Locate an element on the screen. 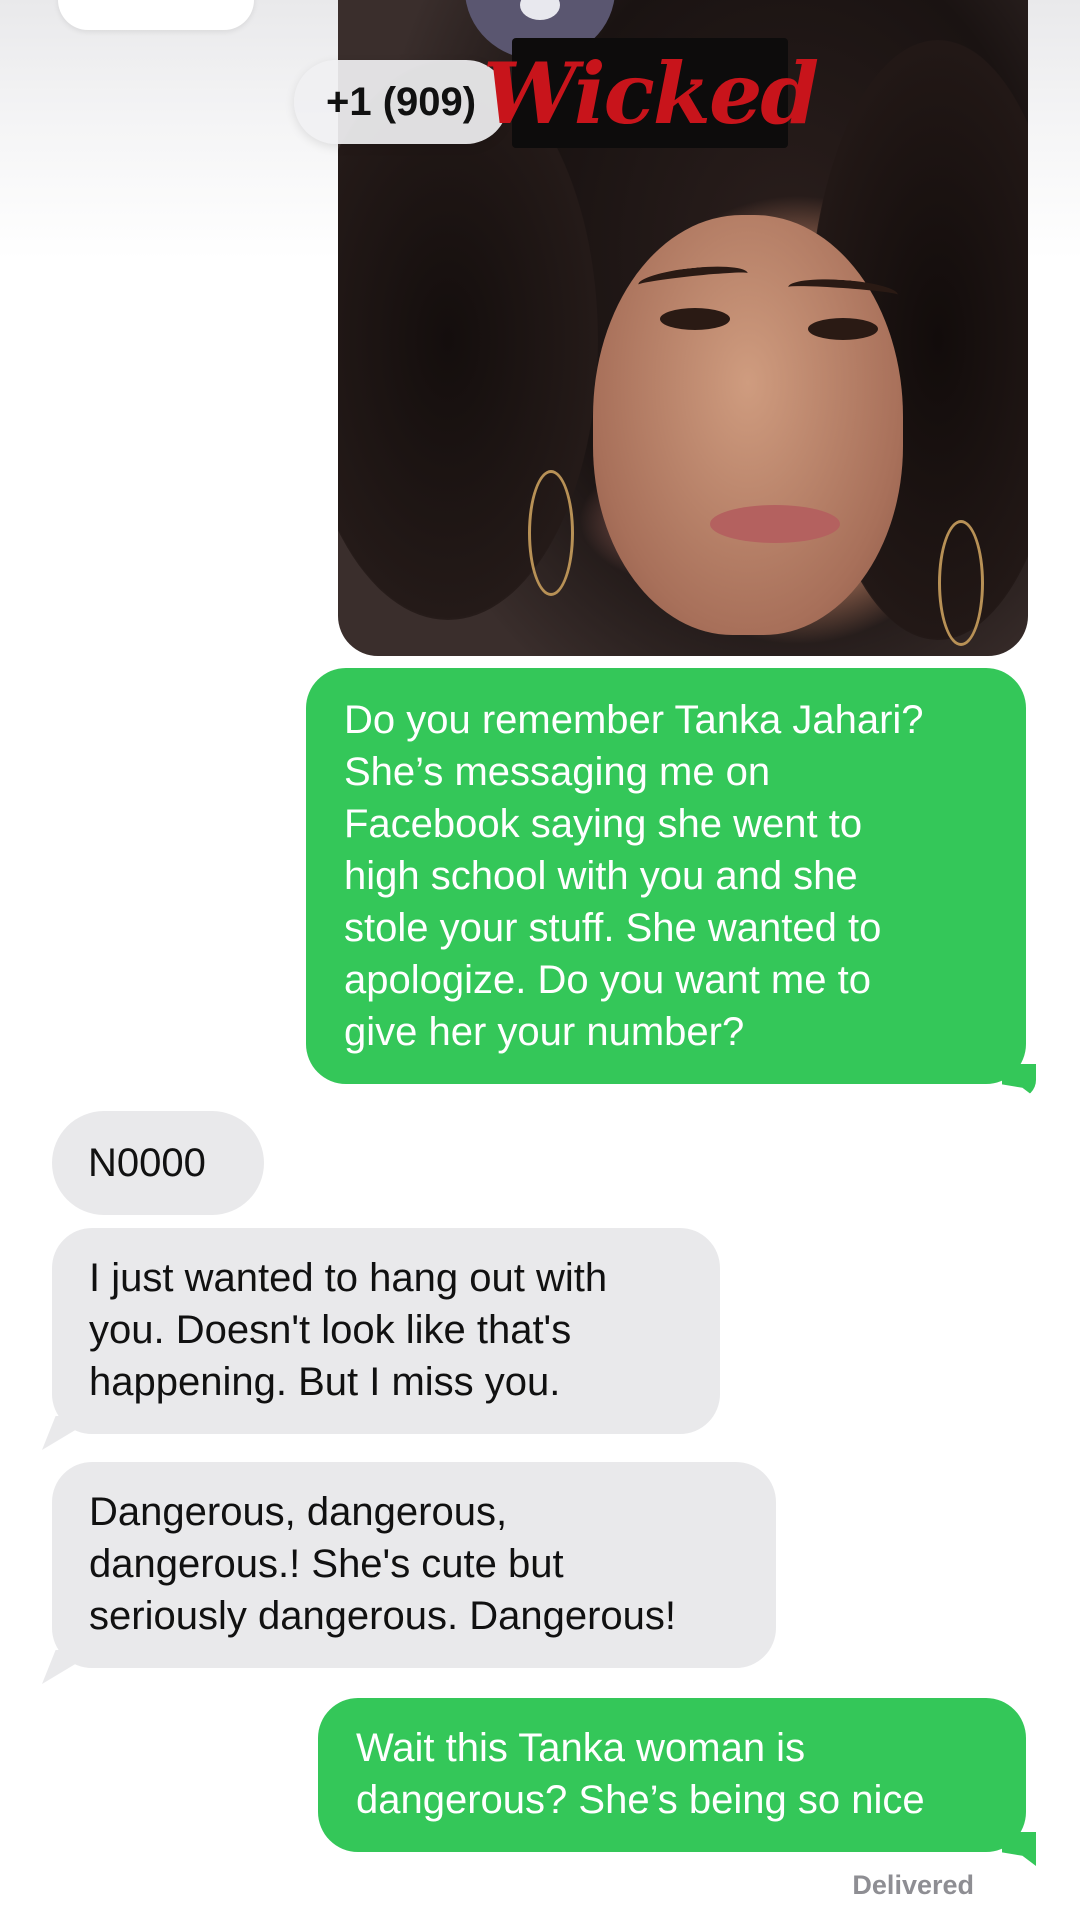  message-text: N0000 is located at coordinates (147, 1163).